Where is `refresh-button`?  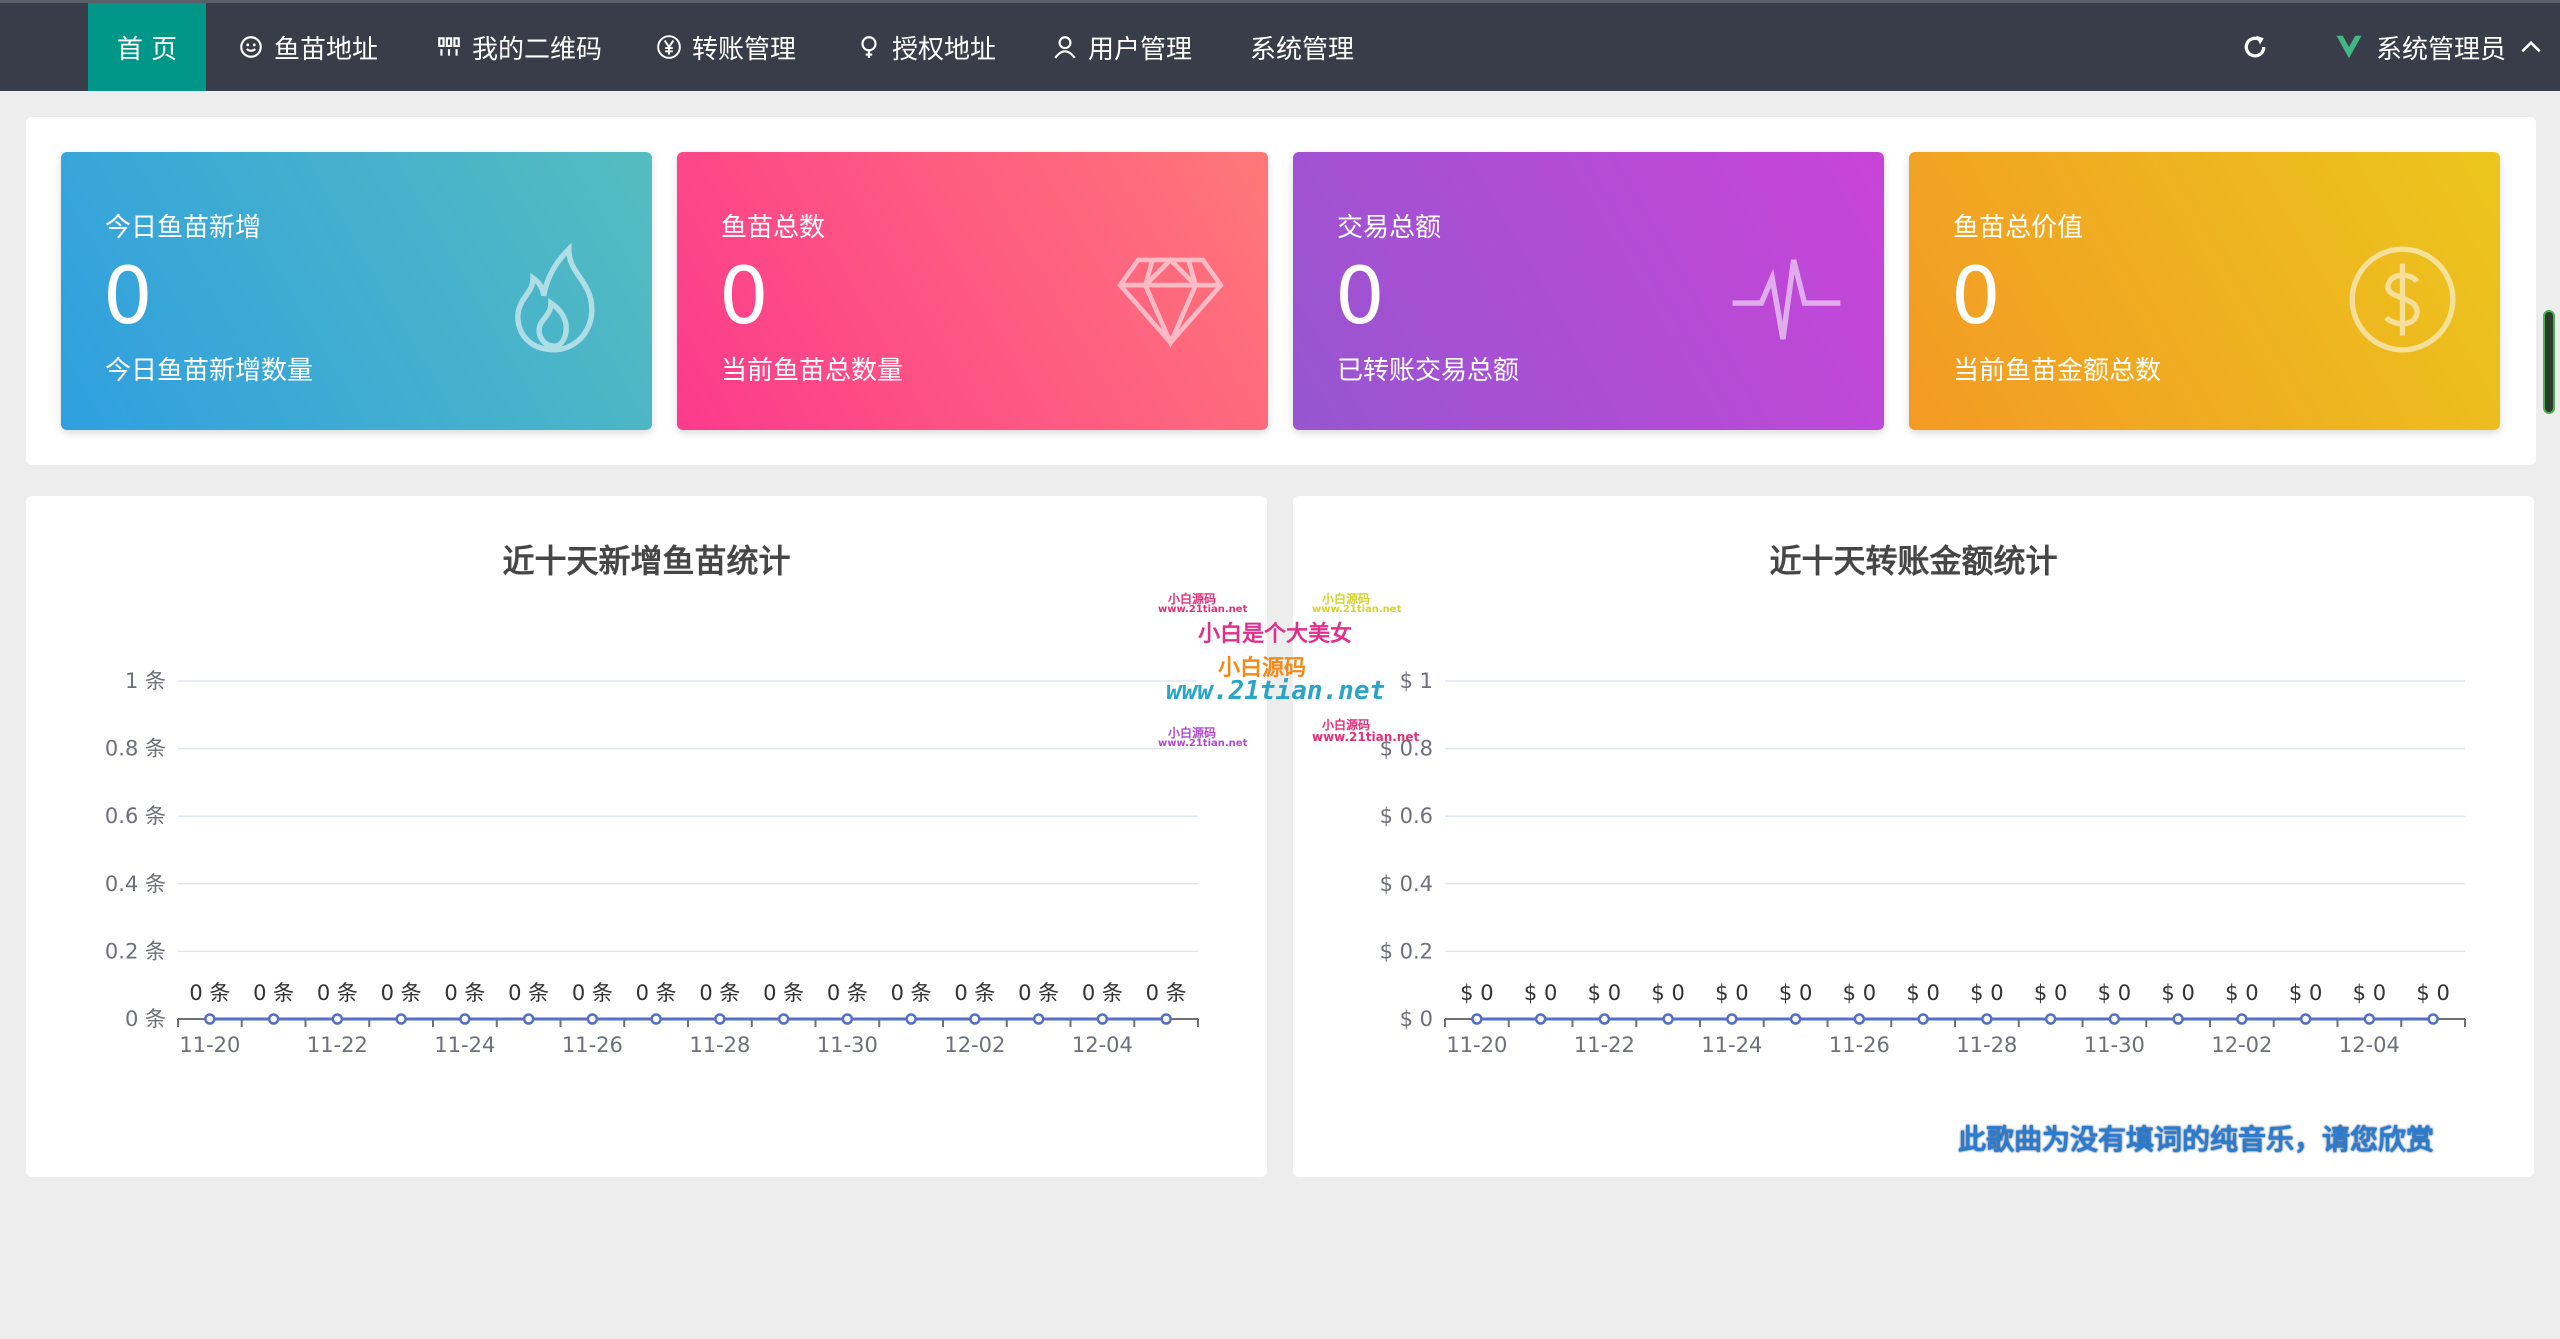 refresh-button is located at coordinates (2255, 47).